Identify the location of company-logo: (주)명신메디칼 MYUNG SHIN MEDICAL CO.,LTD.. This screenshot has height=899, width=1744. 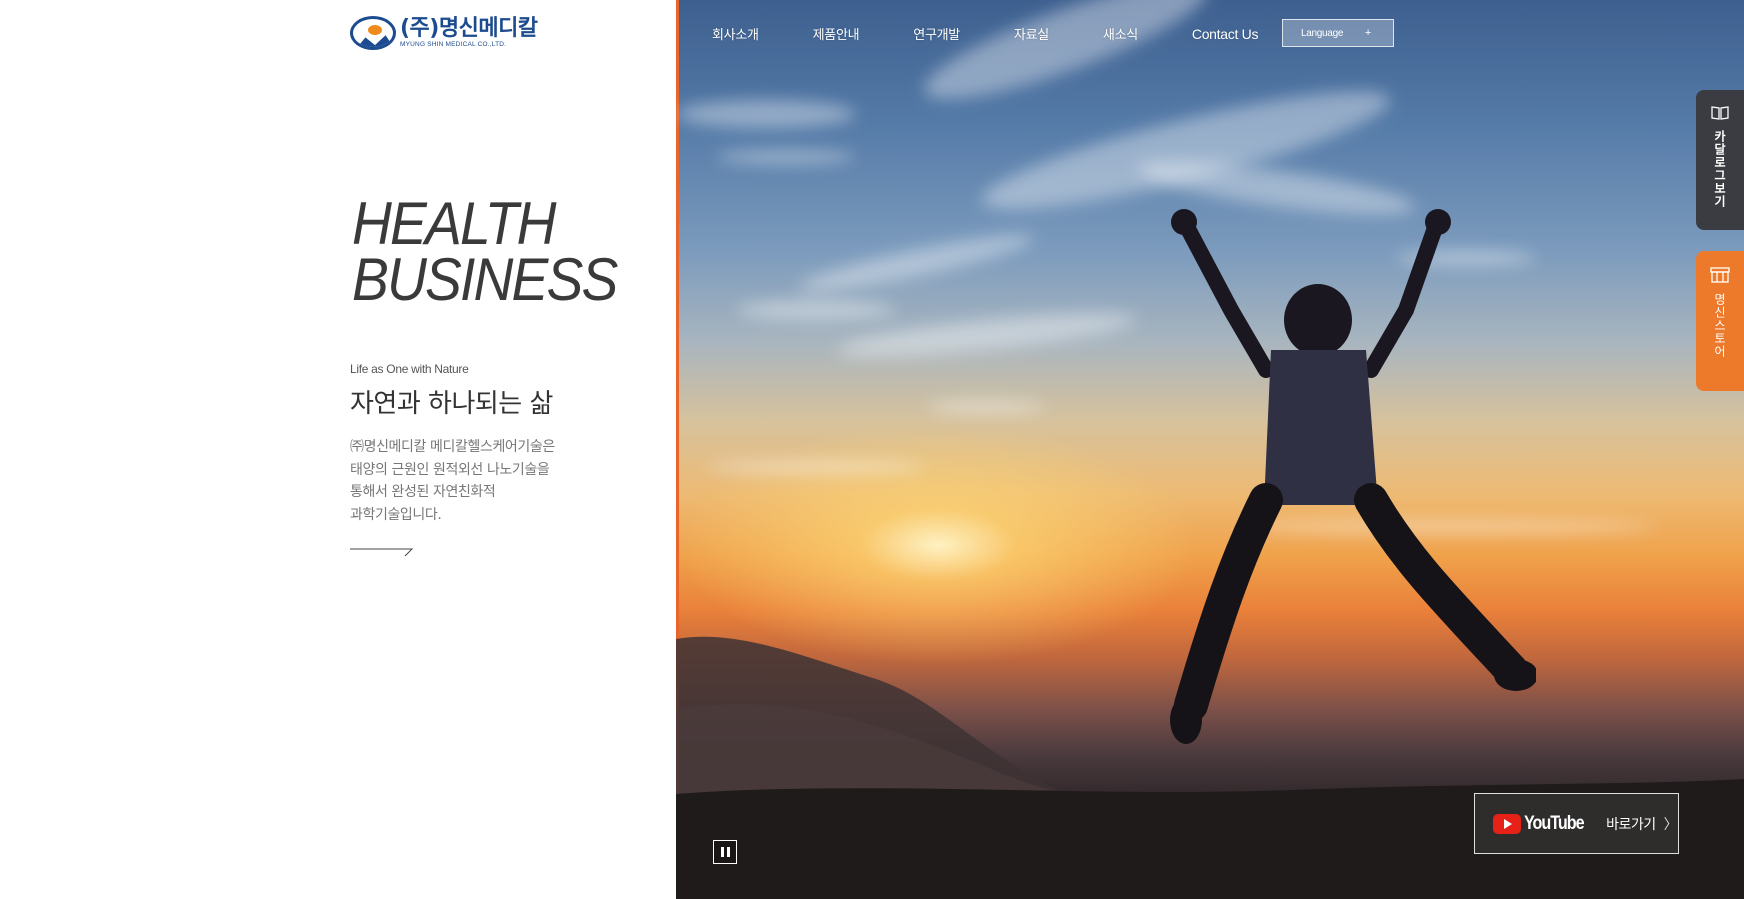
(444, 33).